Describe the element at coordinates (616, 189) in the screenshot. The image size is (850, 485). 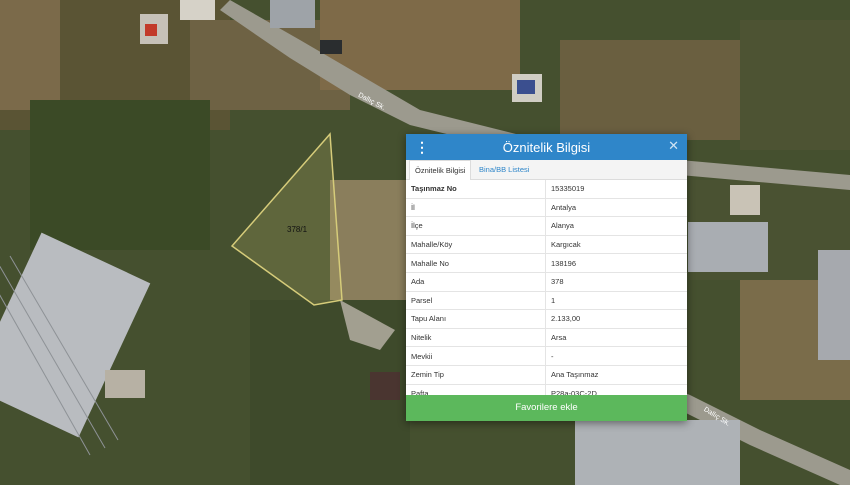
I see `attribute-value: 15335019` at that location.